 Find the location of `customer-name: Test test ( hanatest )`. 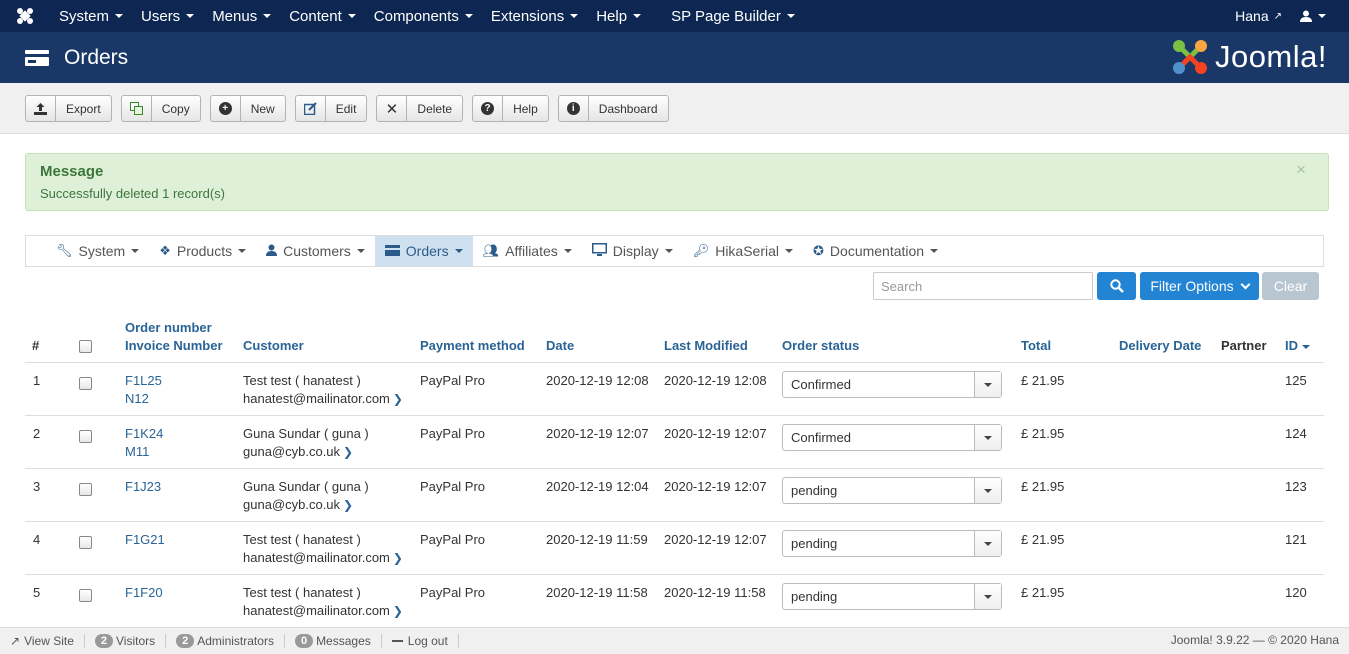

customer-name: Test test ( hanatest ) is located at coordinates (302, 380).